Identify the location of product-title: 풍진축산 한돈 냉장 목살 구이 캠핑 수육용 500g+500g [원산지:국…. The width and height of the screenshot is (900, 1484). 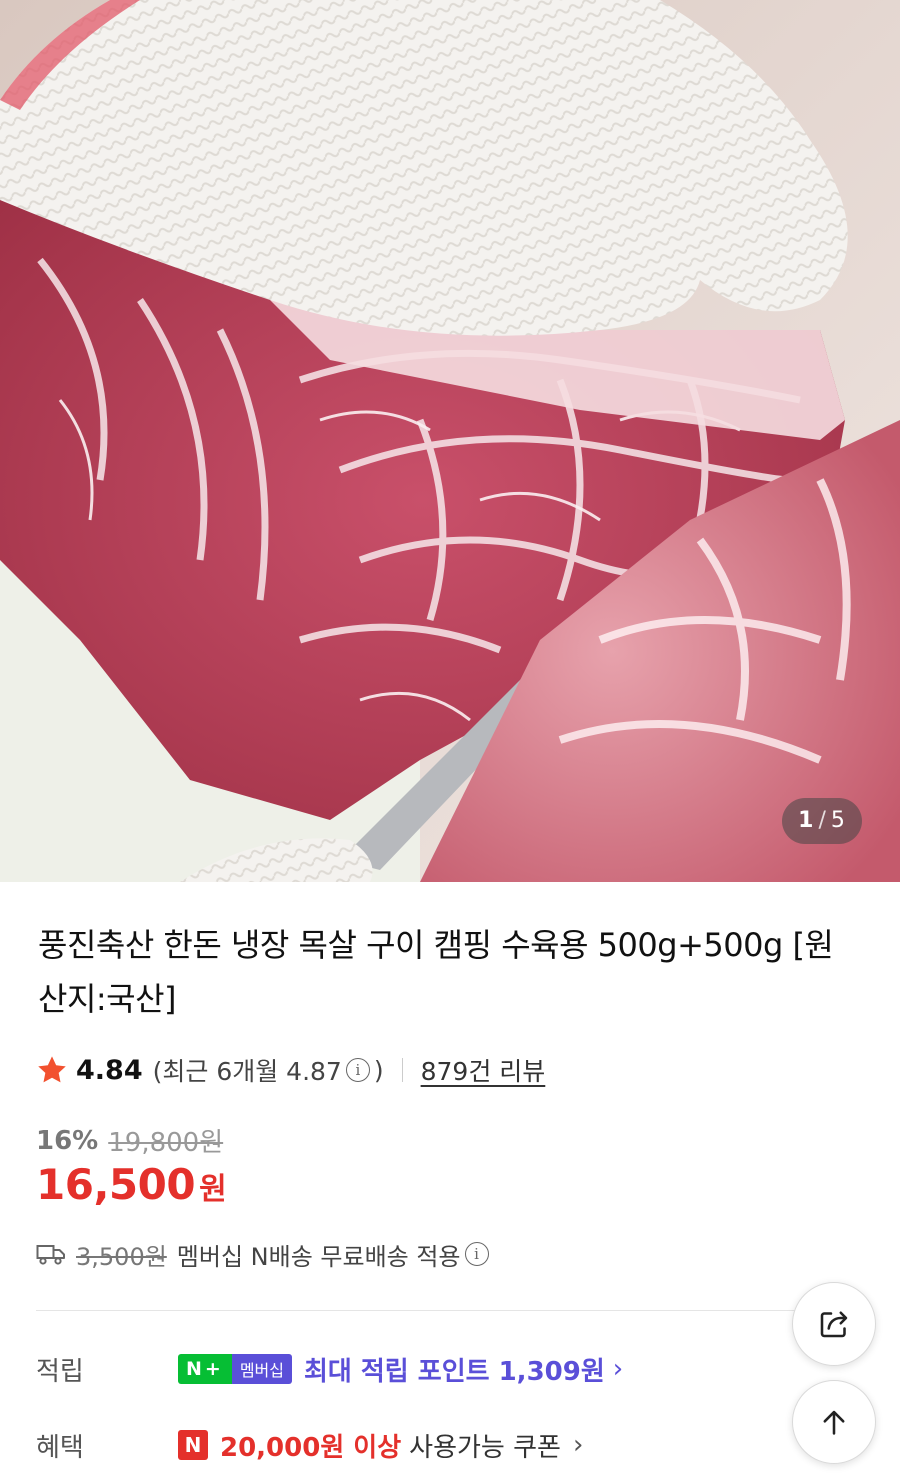
(436, 972).